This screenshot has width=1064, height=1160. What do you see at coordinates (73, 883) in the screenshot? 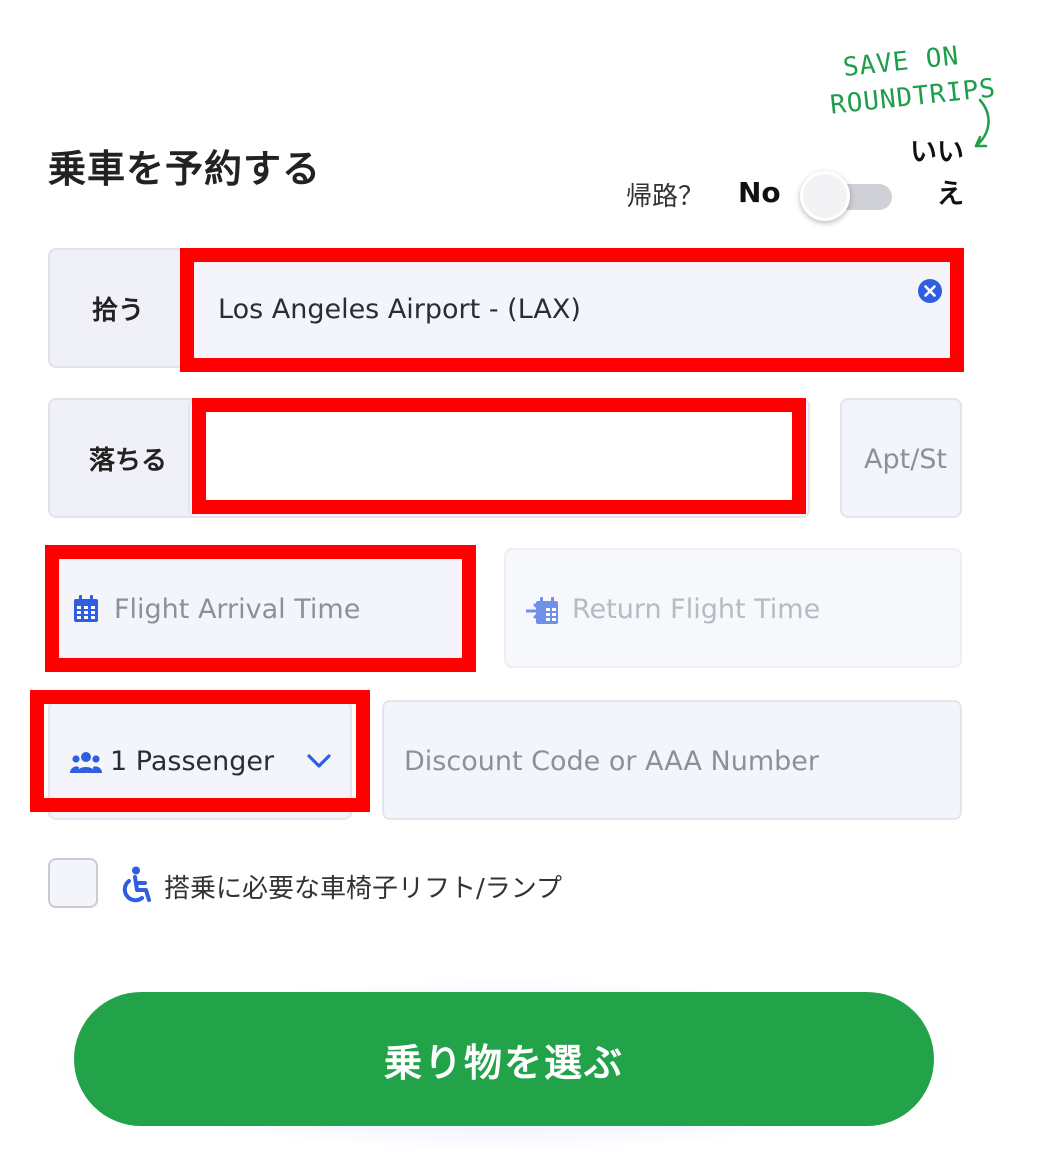
I see `wheelchair-checkbox` at bounding box center [73, 883].